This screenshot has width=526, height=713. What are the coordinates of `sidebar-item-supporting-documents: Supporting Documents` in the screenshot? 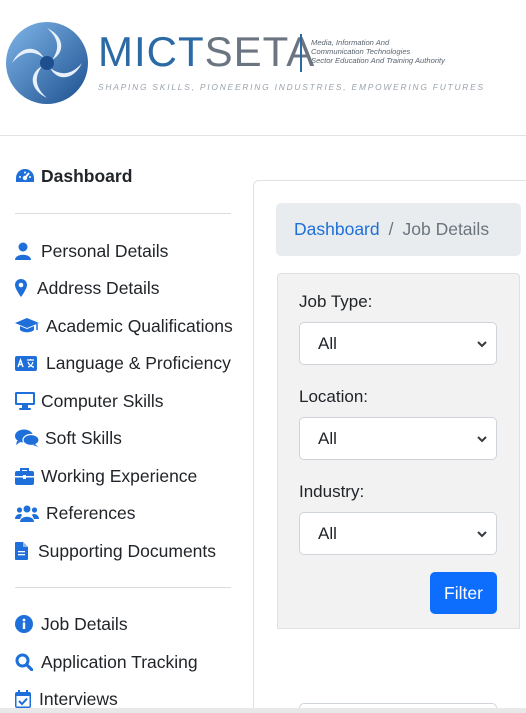 It's located at (115, 551).